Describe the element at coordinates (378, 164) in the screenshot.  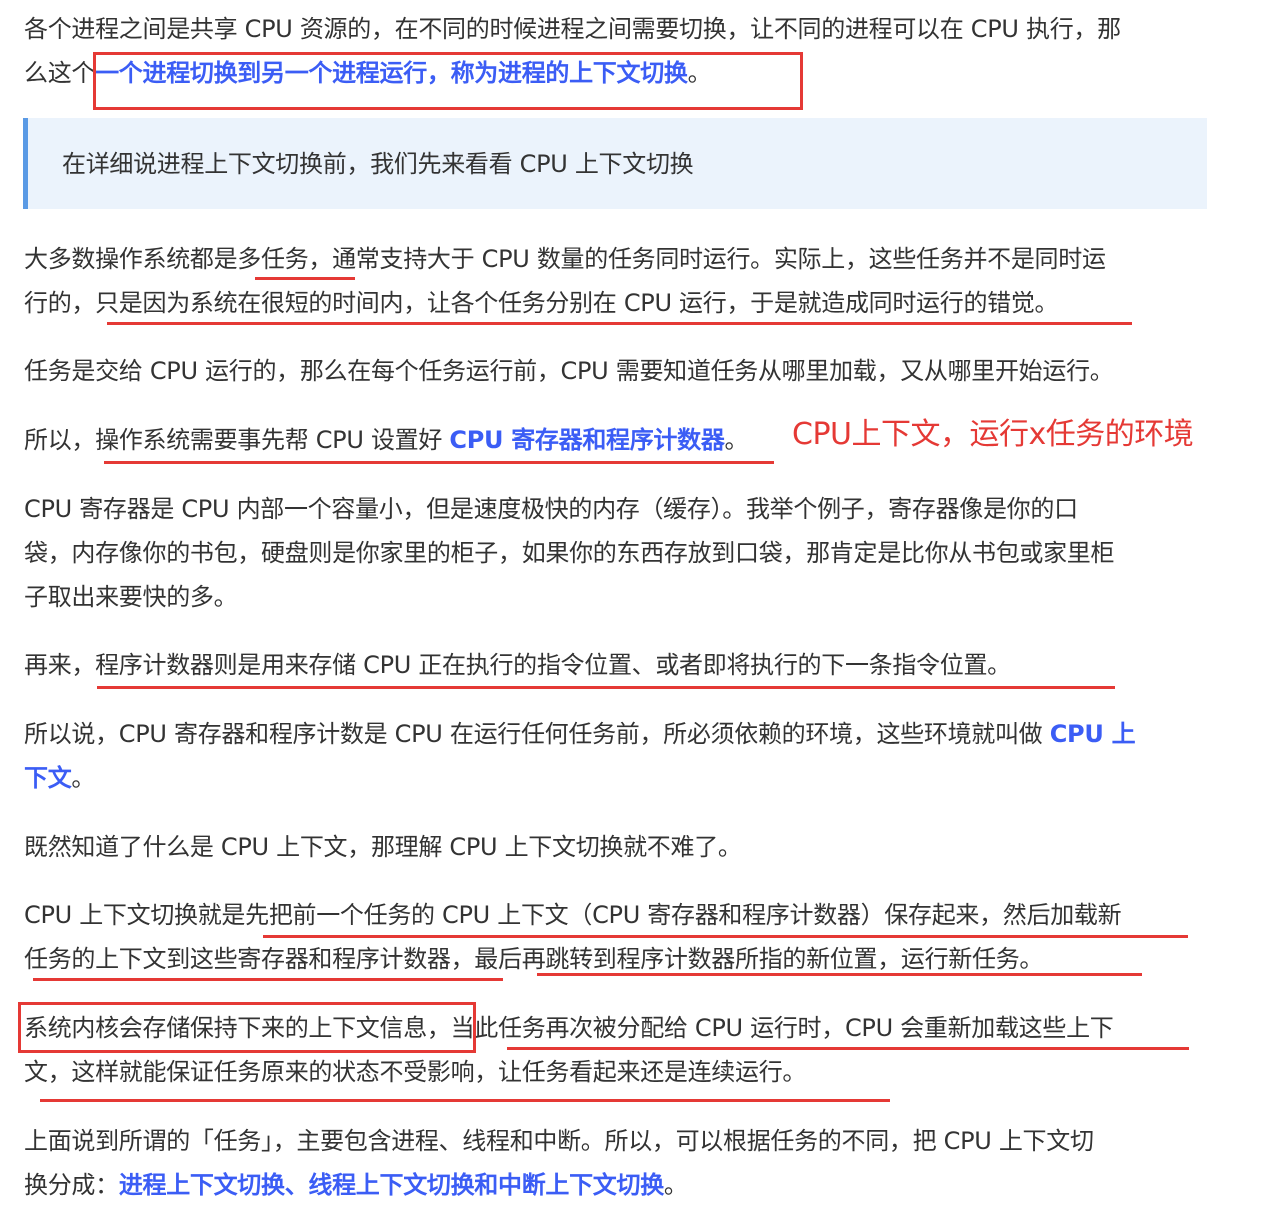
I see `blockquote-text: 在详细说进程上下文切换前，我们先来看看 CPU 上下文切换` at that location.